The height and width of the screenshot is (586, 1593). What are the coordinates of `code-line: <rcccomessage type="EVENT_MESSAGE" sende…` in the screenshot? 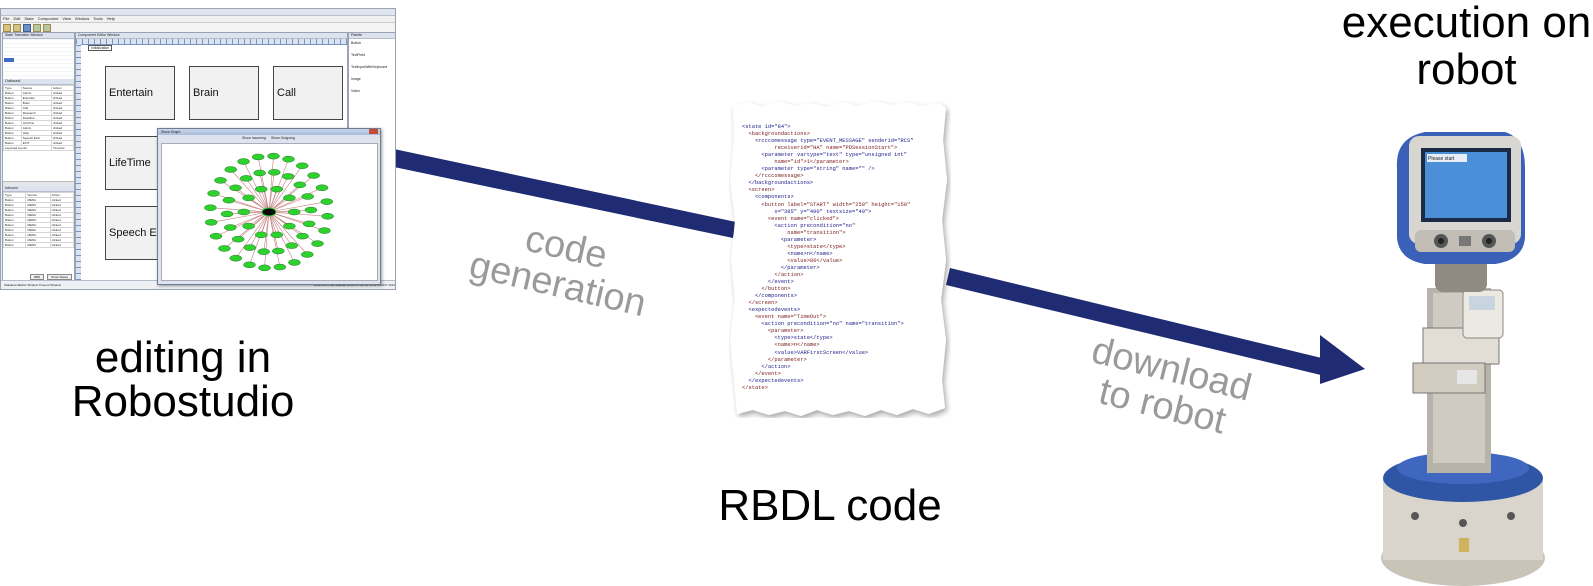 It's located at (828, 141).